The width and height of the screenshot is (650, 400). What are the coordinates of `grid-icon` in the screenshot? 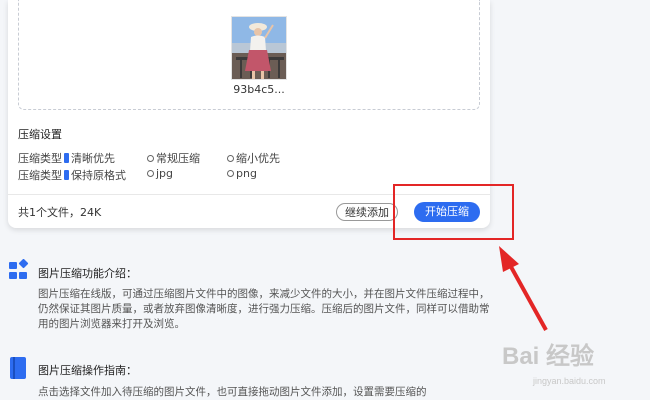 It's located at (20, 271).